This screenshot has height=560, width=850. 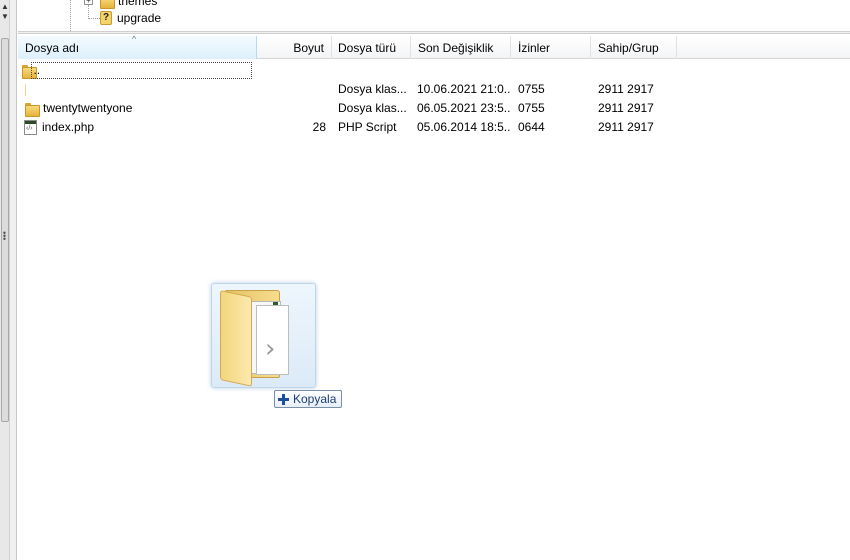 What do you see at coordinates (534, 48) in the screenshot?
I see `column-header-label: İzinler` at bounding box center [534, 48].